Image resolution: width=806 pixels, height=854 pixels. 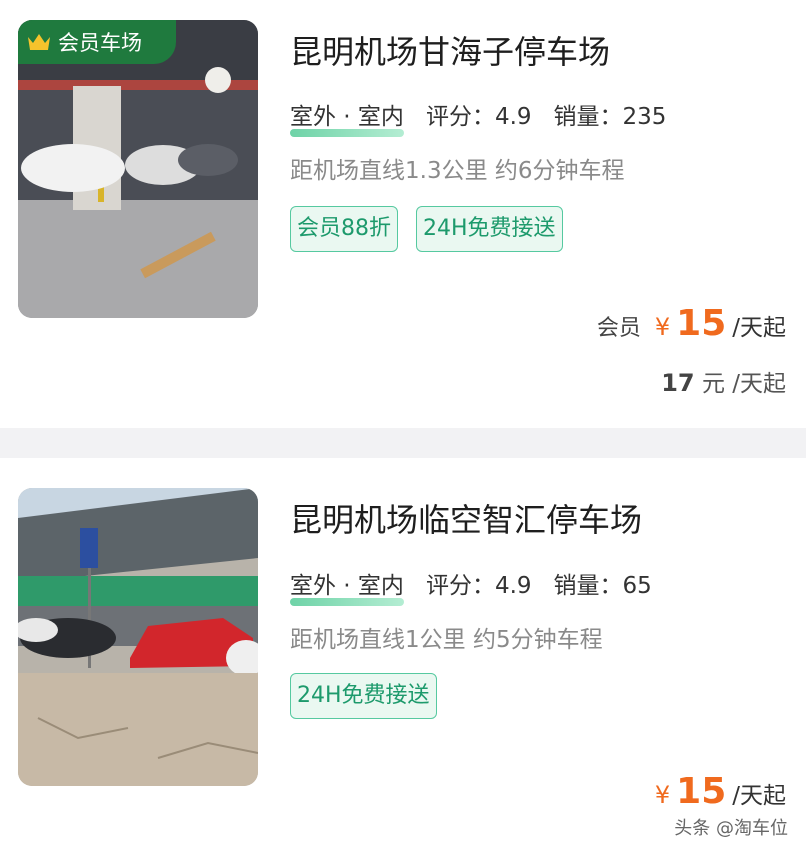 I want to click on sales: 销量：65, so click(x=603, y=583).